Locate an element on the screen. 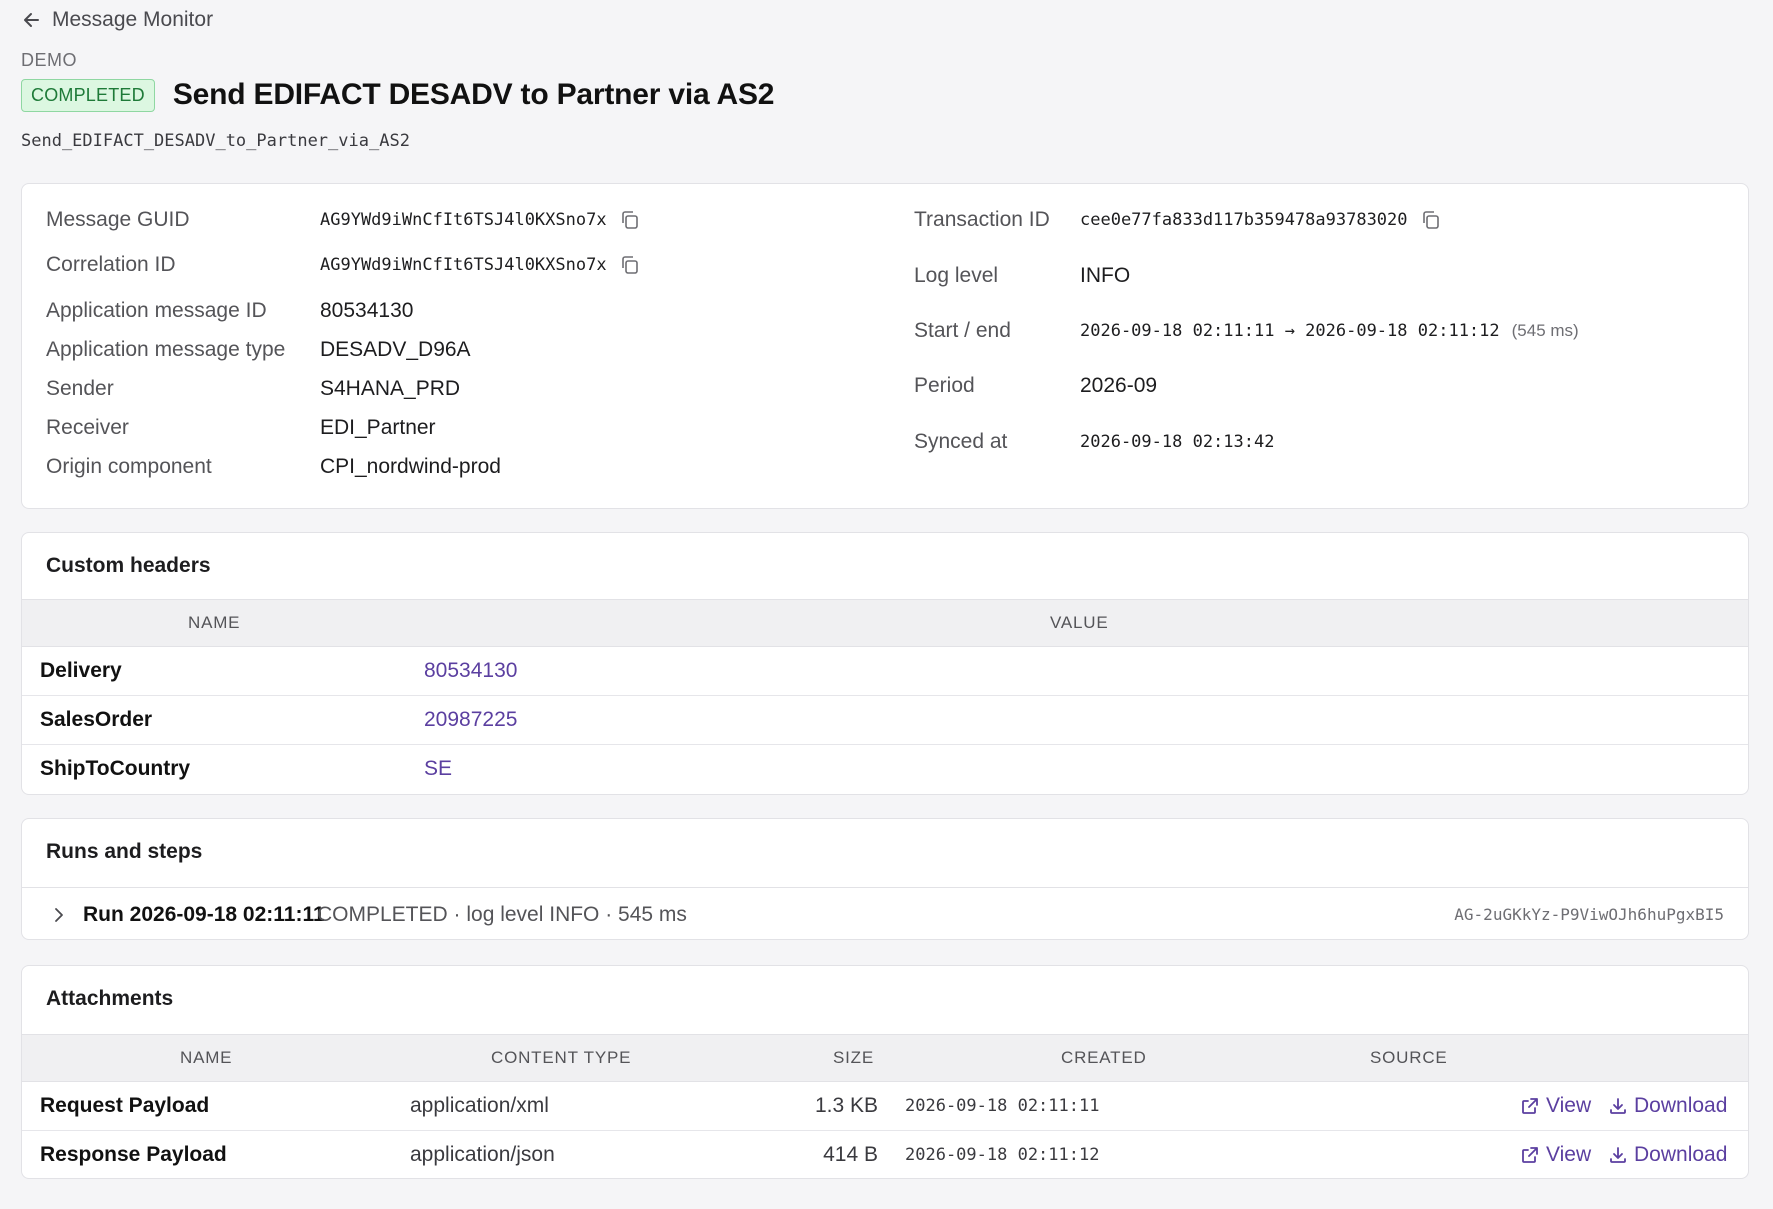  field-synced-at: Synced at 2026-09-18 02:13:42 is located at coordinates (1094, 442).